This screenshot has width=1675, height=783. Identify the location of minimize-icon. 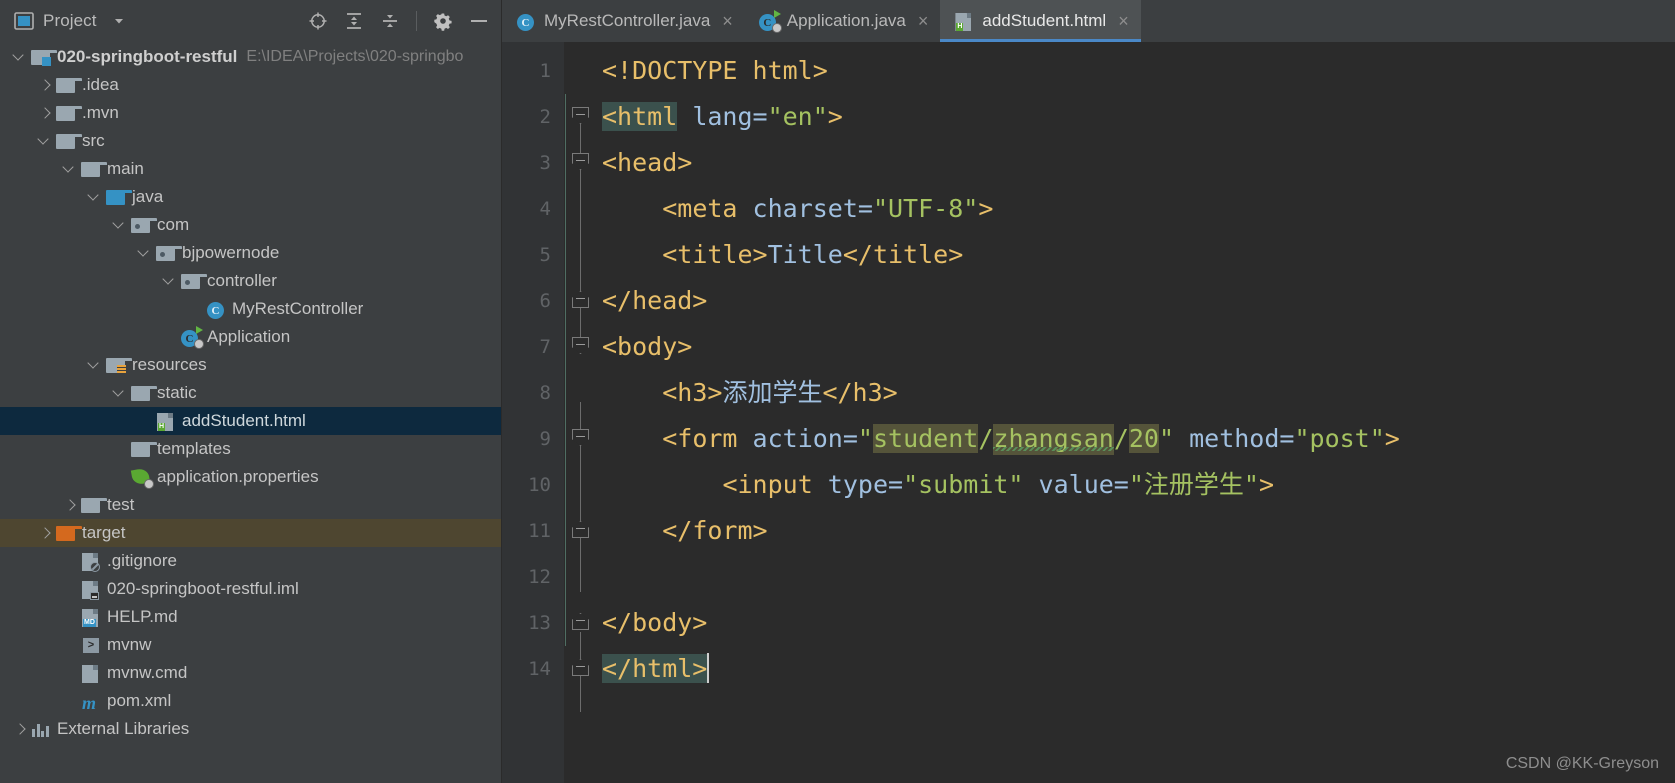
(479, 21).